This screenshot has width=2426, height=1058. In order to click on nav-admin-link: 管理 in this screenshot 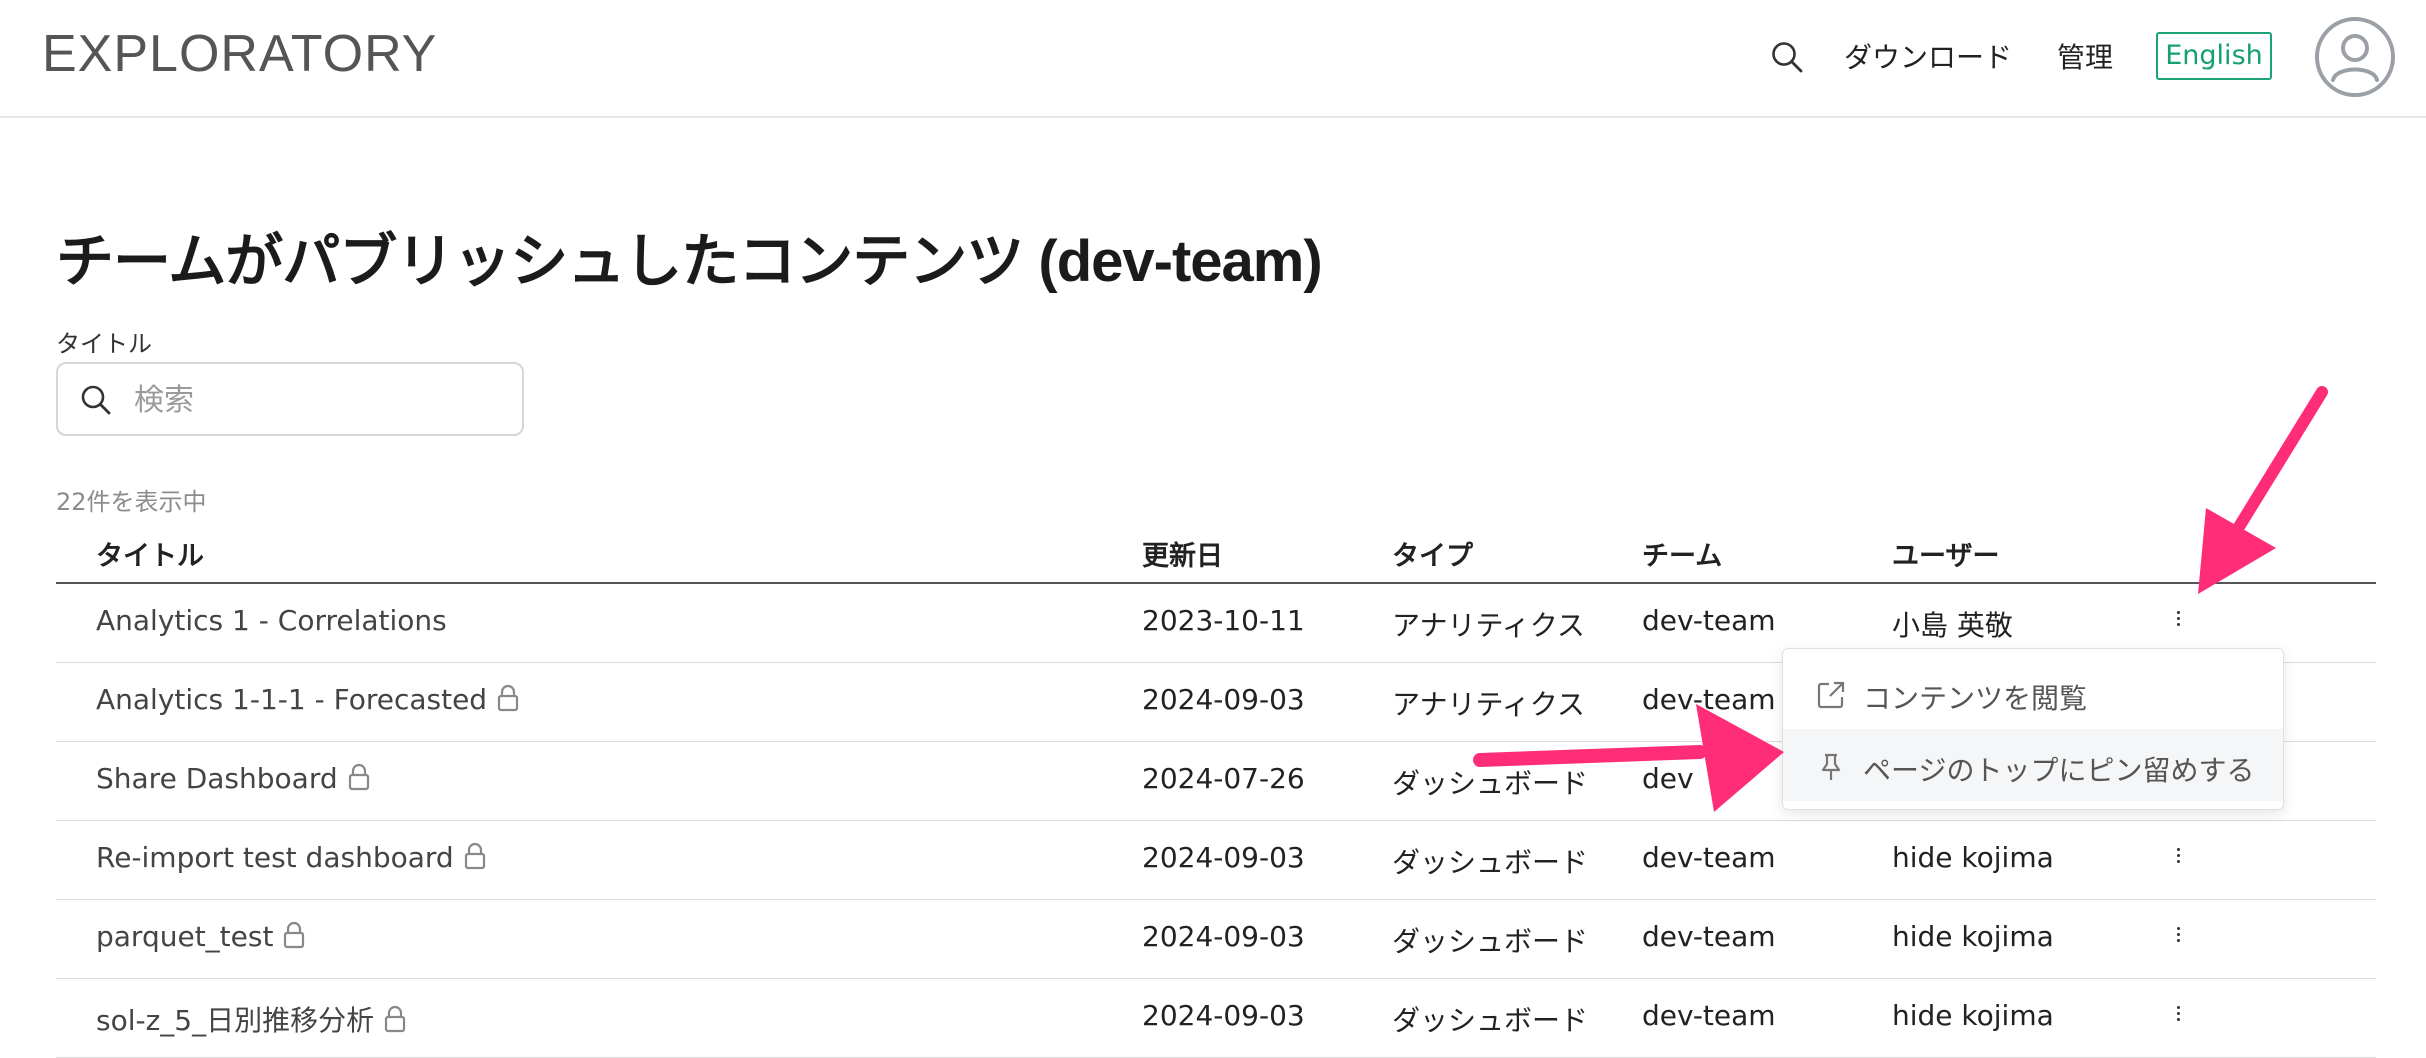, I will do `click(2085, 56)`.